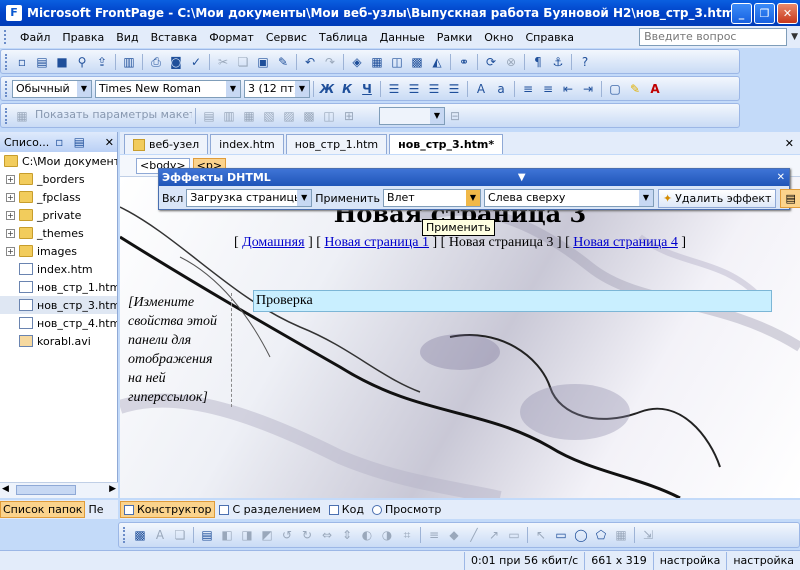 The height and width of the screenshot is (570, 800). I want to click on bring-forward-icon: ◨, so click(247, 535).